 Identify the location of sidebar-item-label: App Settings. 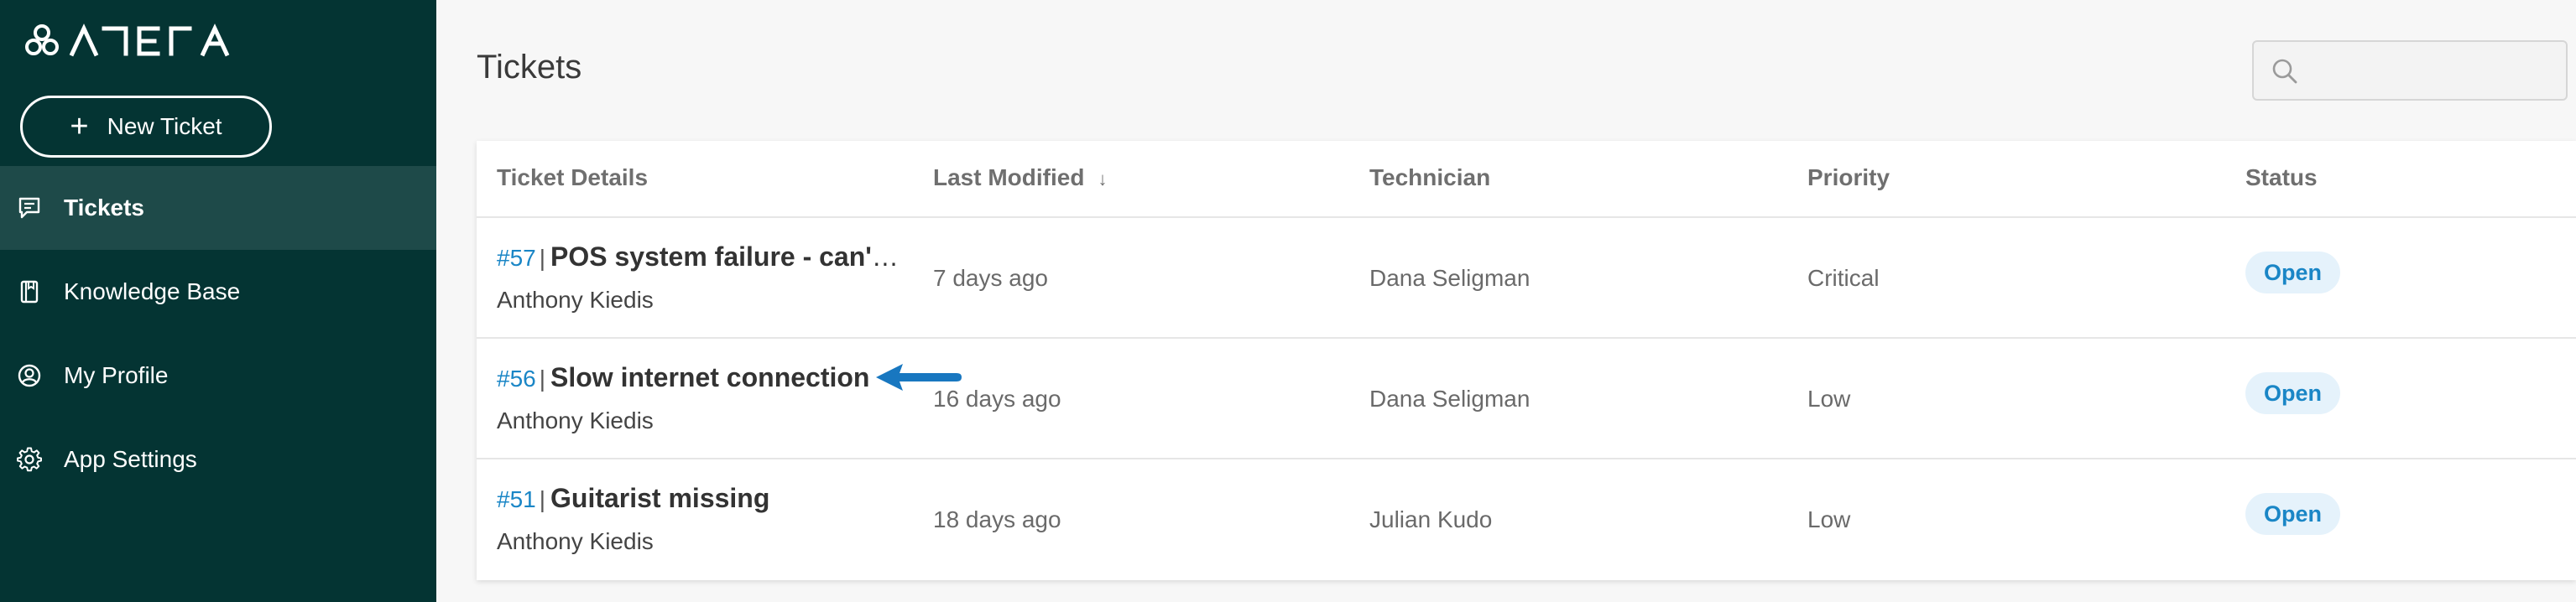
(130, 459).